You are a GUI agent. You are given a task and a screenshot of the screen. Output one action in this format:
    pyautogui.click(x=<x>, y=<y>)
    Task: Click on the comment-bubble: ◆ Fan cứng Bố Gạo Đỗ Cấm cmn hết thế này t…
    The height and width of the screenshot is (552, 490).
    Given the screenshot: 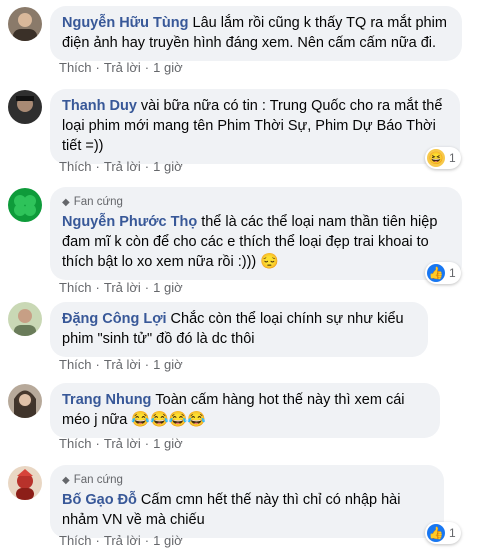 What is the action you would take?
    pyautogui.click(x=247, y=501)
    